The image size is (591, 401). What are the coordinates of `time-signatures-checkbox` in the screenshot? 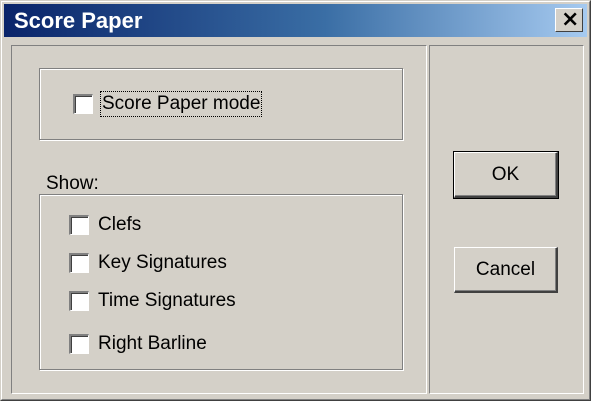 It's located at (79, 301).